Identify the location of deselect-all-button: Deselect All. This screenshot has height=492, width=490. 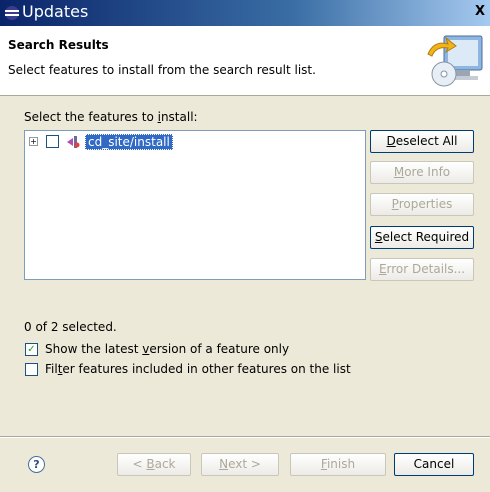
(422, 141).